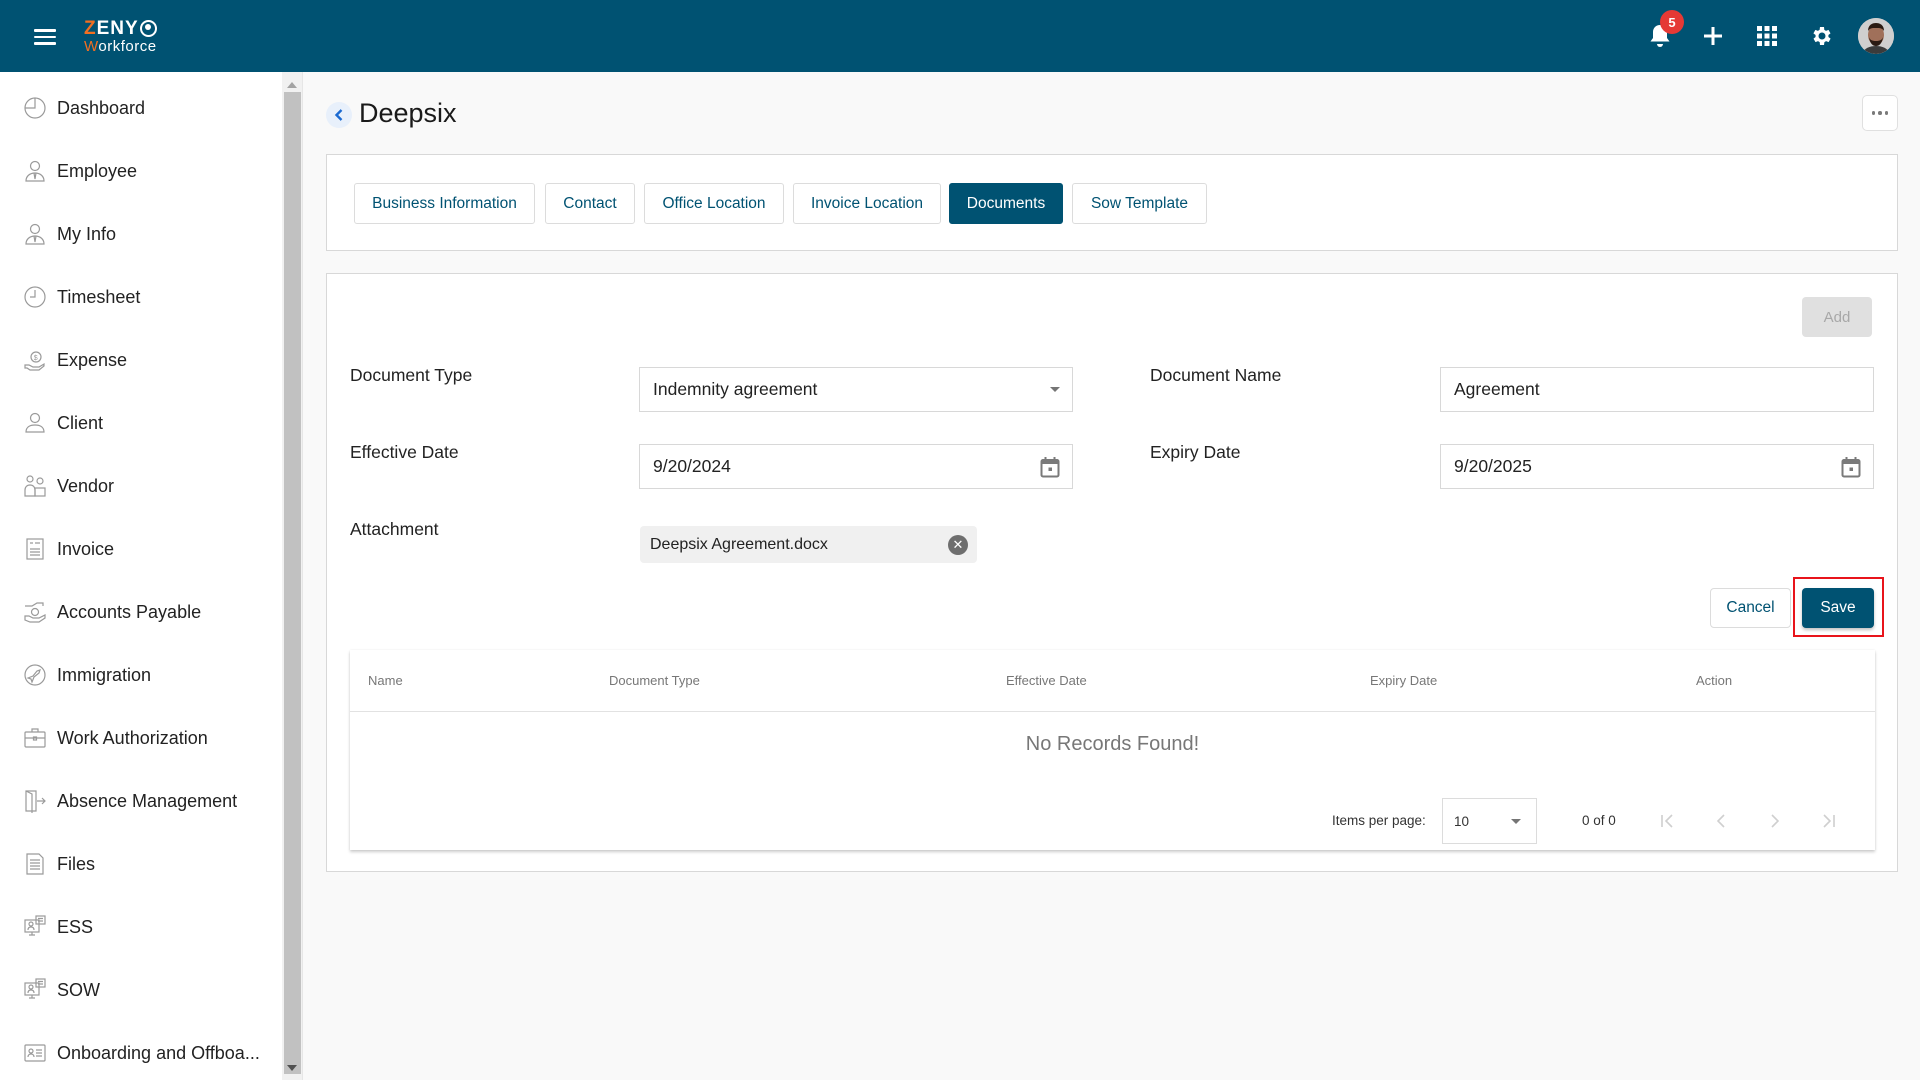  I want to click on expiry-date-input: 9/20/2025, so click(1657, 466).